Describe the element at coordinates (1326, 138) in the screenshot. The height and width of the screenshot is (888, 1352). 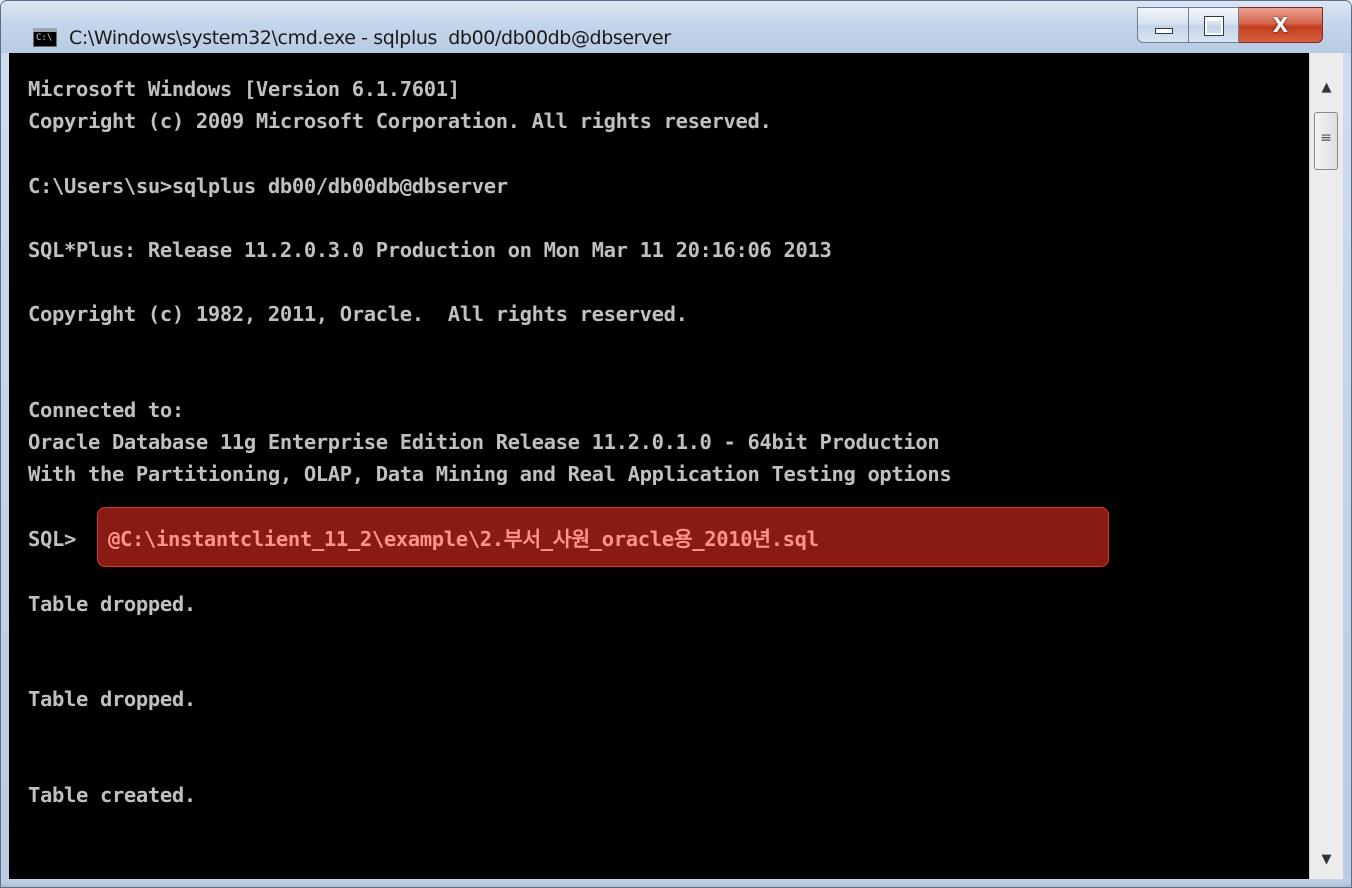
I see `scroll-grip-icon: ≡` at that location.